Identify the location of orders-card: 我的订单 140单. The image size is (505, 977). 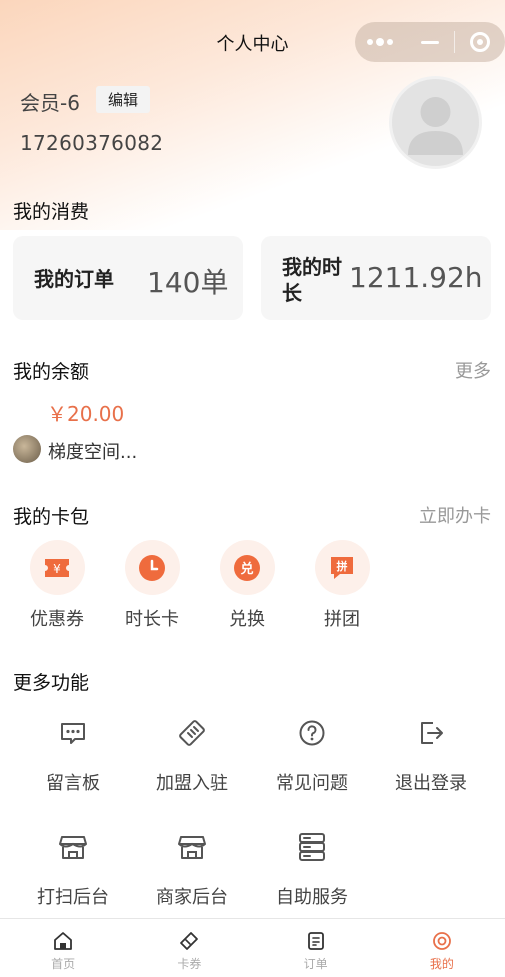
(128, 278).